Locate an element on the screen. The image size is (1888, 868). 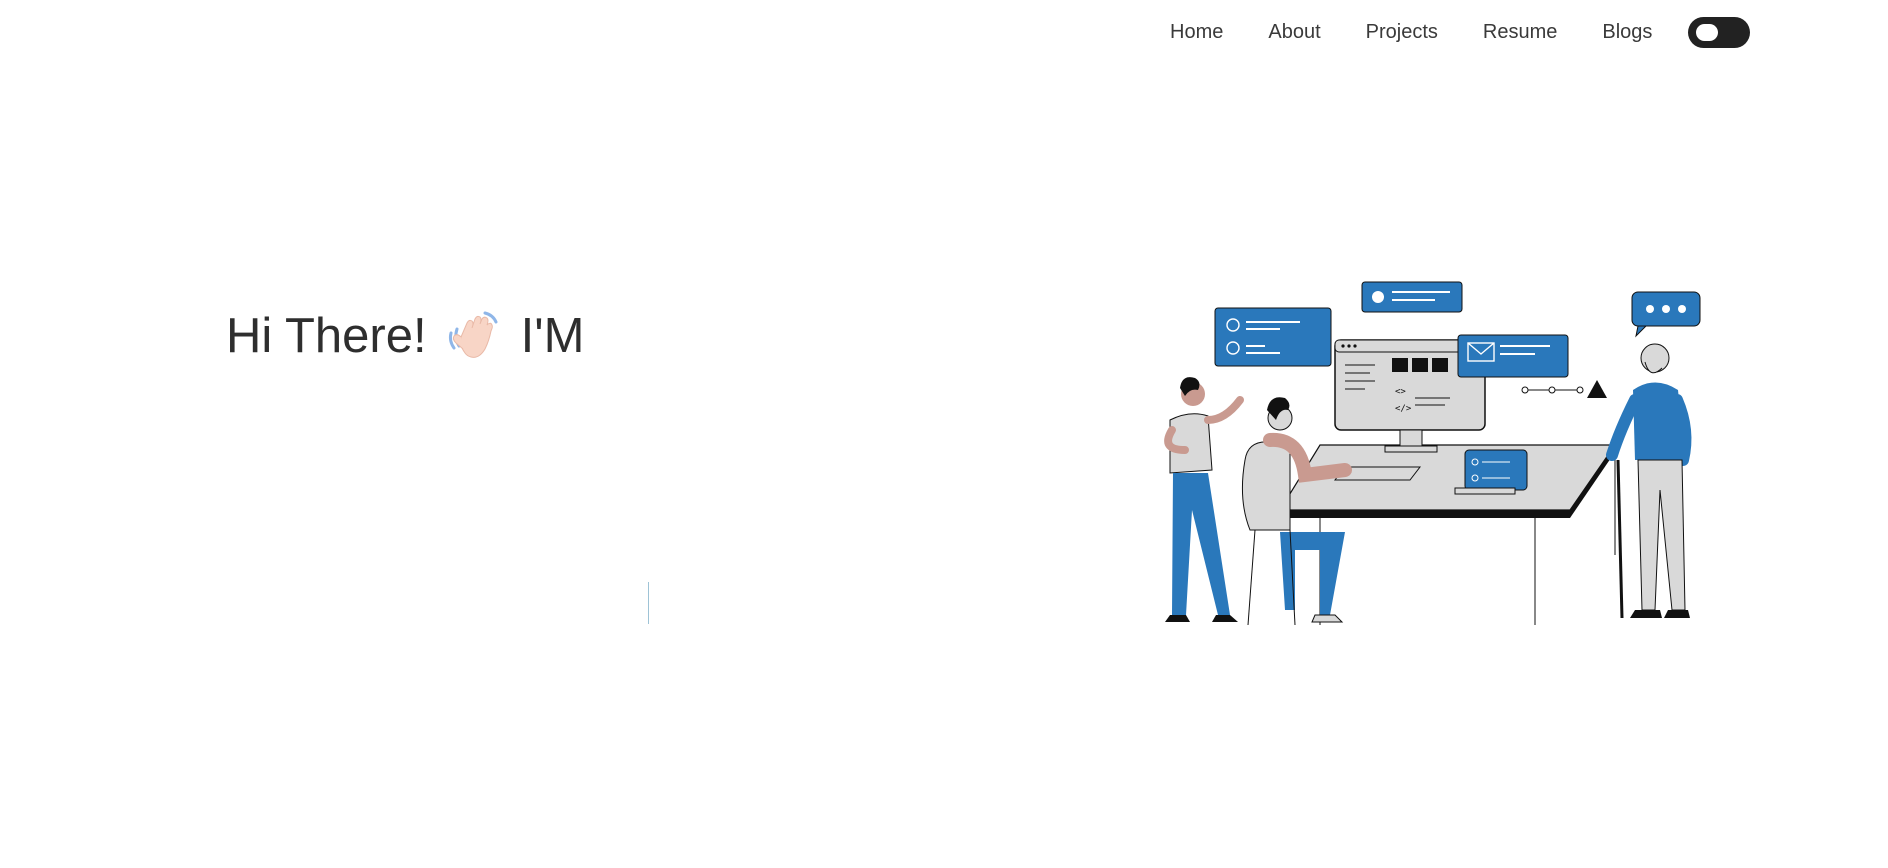
waving-hand-icon is located at coordinates (474, 336).